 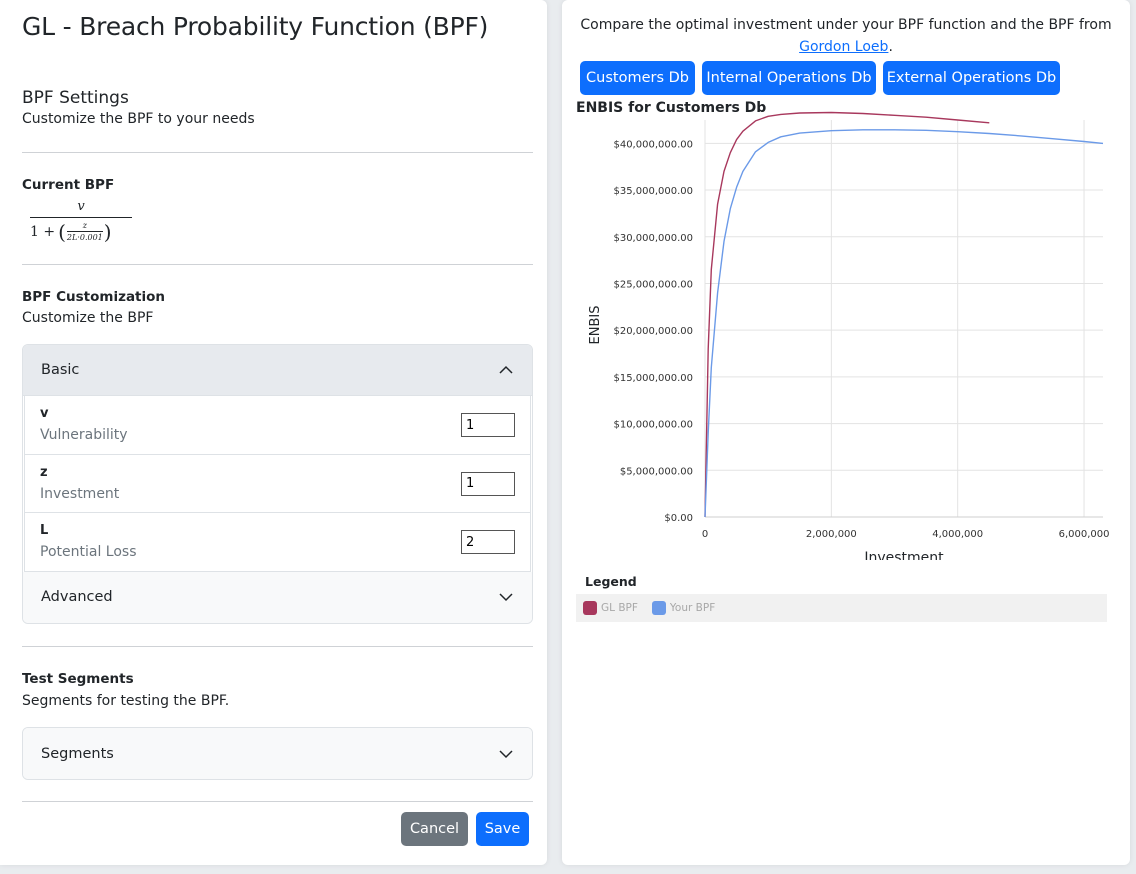 What do you see at coordinates (653, 238) in the screenshot?
I see `y-tick-label: $30,000,000.00` at bounding box center [653, 238].